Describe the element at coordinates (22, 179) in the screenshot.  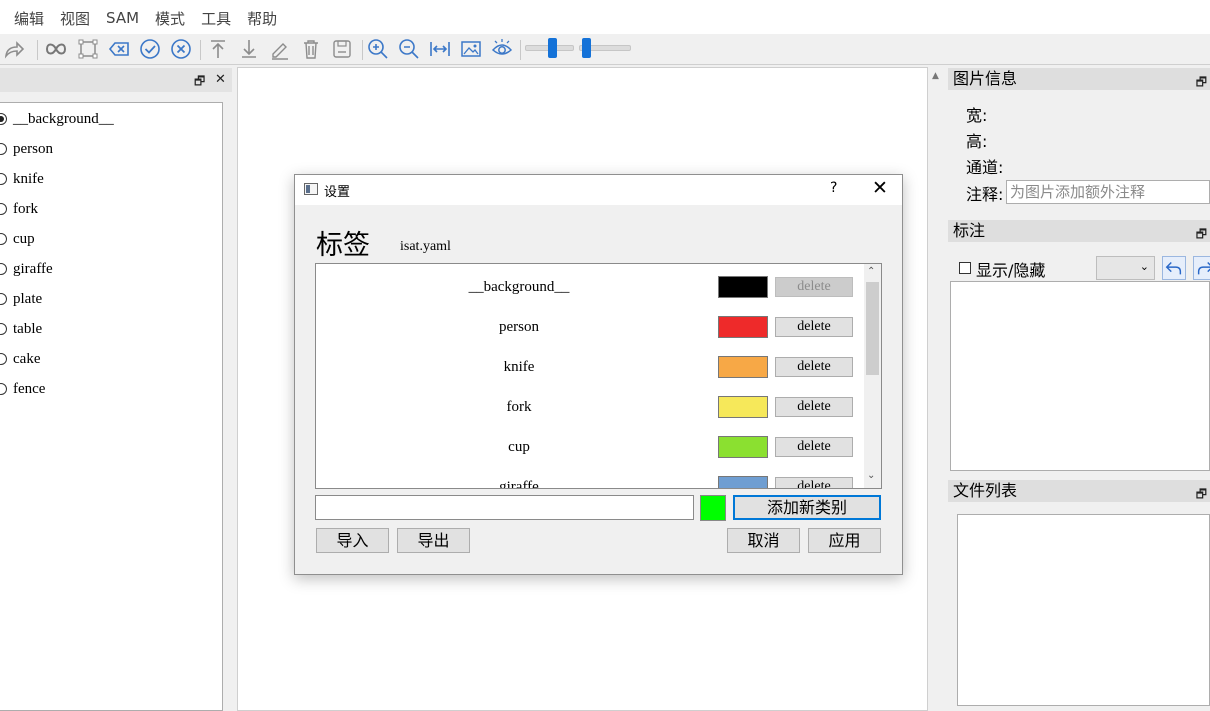
I see `label-item: knife` at that location.